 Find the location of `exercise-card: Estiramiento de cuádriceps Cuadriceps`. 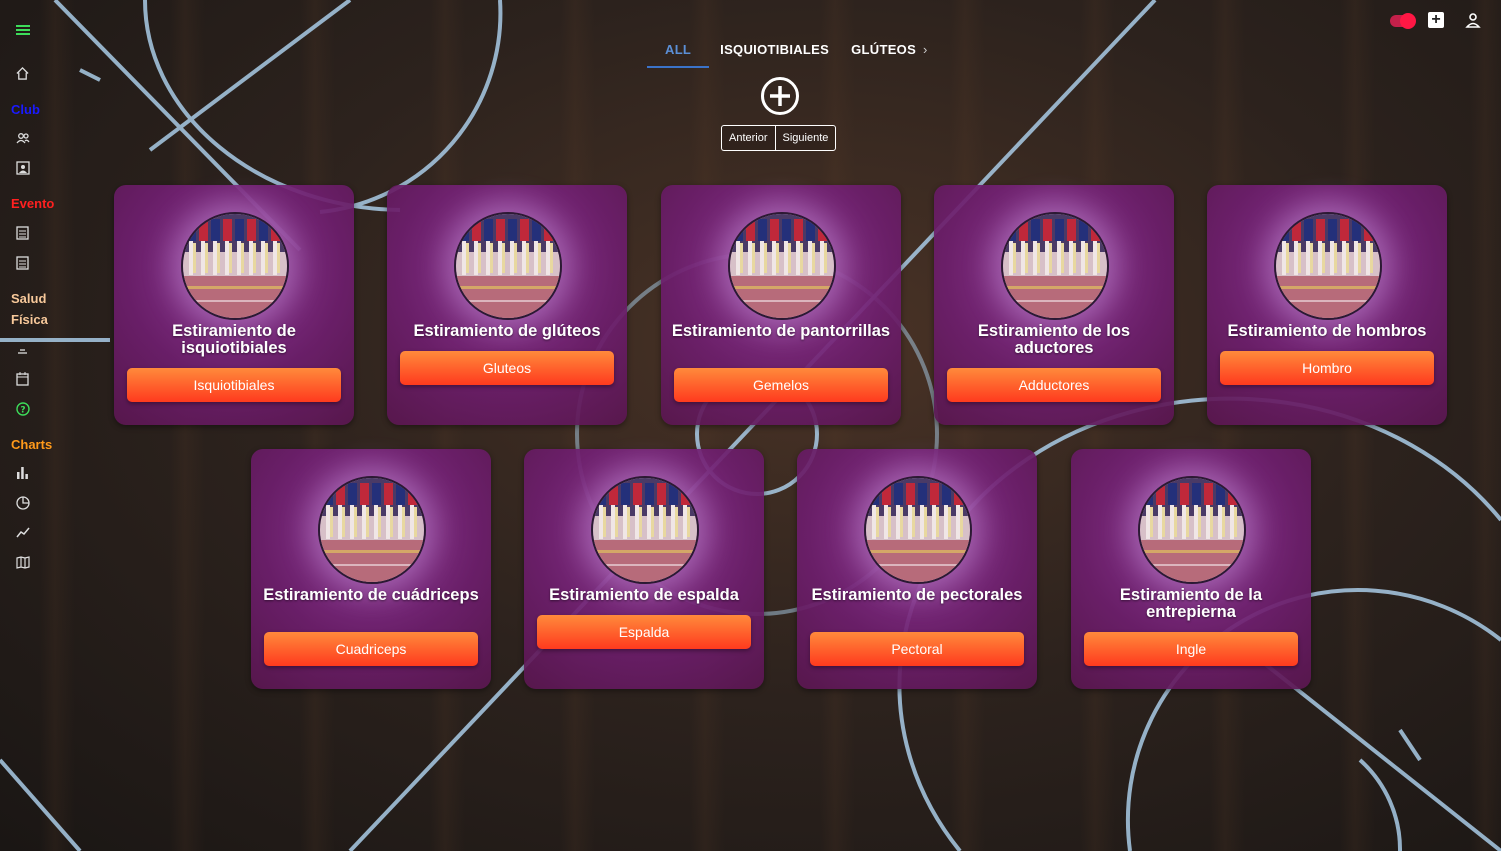

exercise-card: Estiramiento de cuádriceps Cuadriceps is located at coordinates (371, 569).